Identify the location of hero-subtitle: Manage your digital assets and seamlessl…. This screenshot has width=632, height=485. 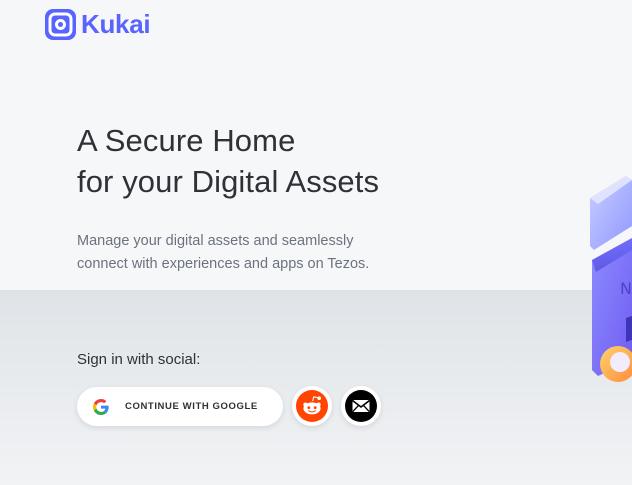
(247, 253).